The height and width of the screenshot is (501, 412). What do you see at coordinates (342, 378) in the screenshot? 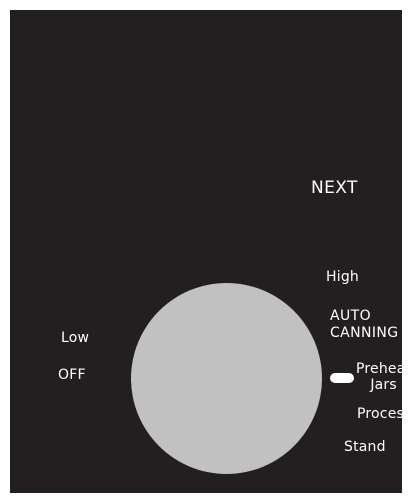
I see `position-indicator` at bounding box center [342, 378].